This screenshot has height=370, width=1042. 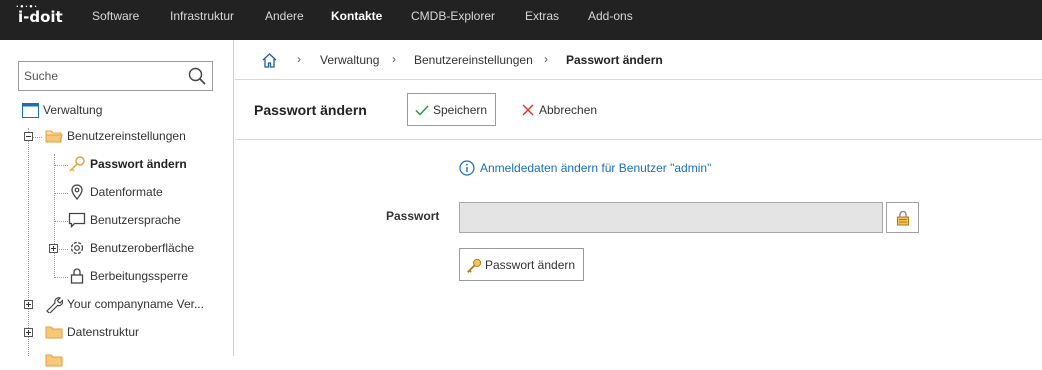 I want to click on open-folder-icon, so click(x=54, y=136).